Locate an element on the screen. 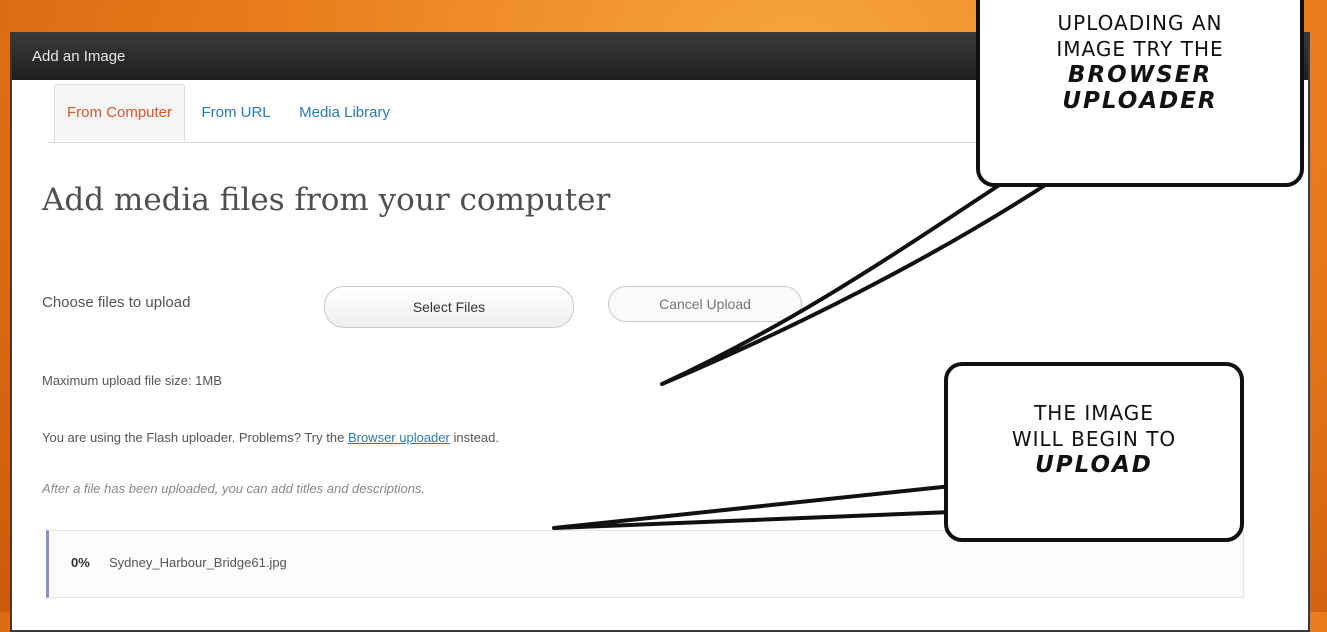  callout-bottom-emphasis: upload is located at coordinates (1094, 465).